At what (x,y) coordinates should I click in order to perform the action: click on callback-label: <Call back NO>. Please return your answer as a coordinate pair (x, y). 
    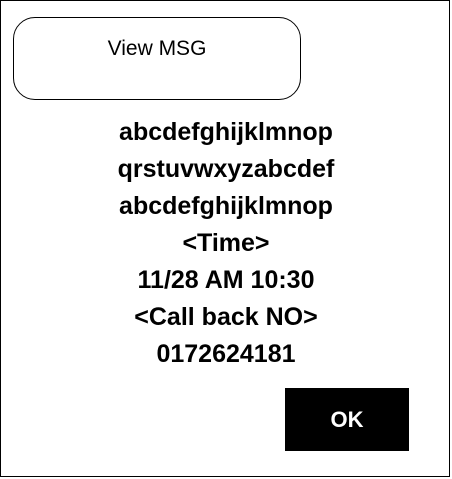
    Looking at the image, I should click on (226, 317).